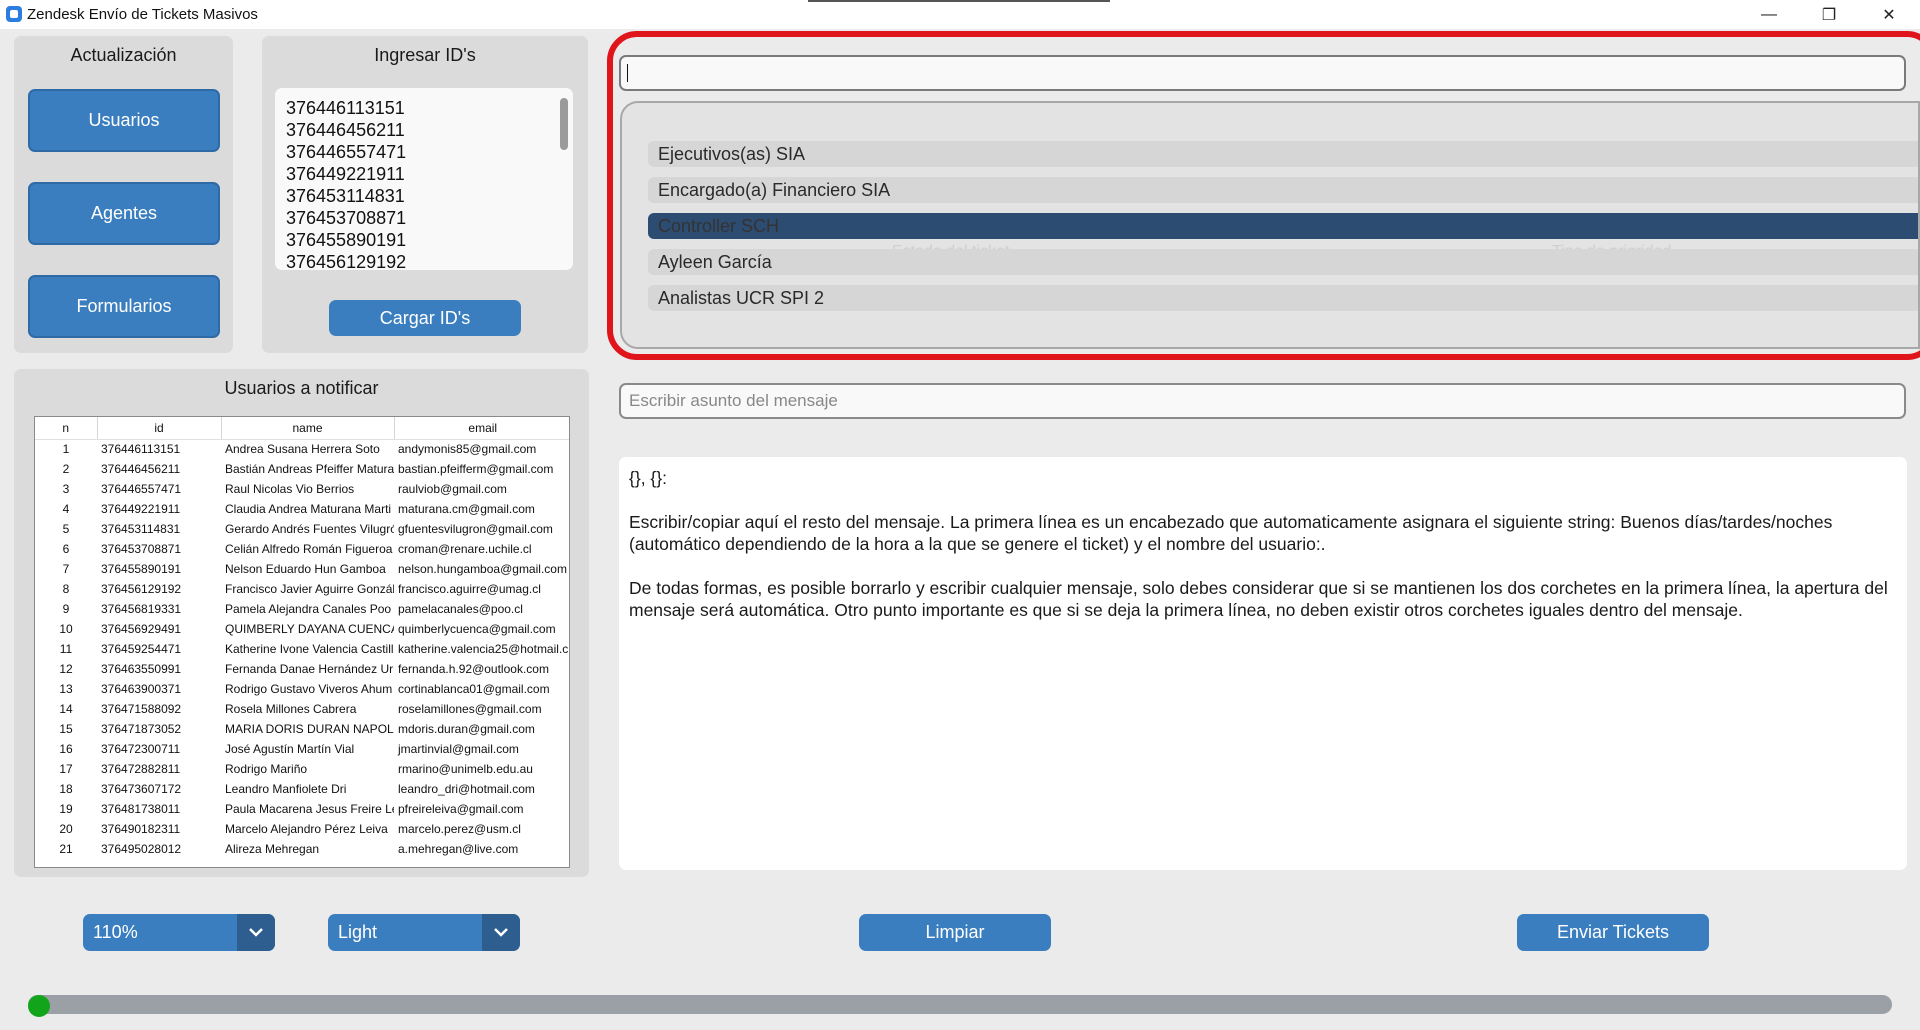  I want to click on table-cell-n: 9, so click(66, 609).